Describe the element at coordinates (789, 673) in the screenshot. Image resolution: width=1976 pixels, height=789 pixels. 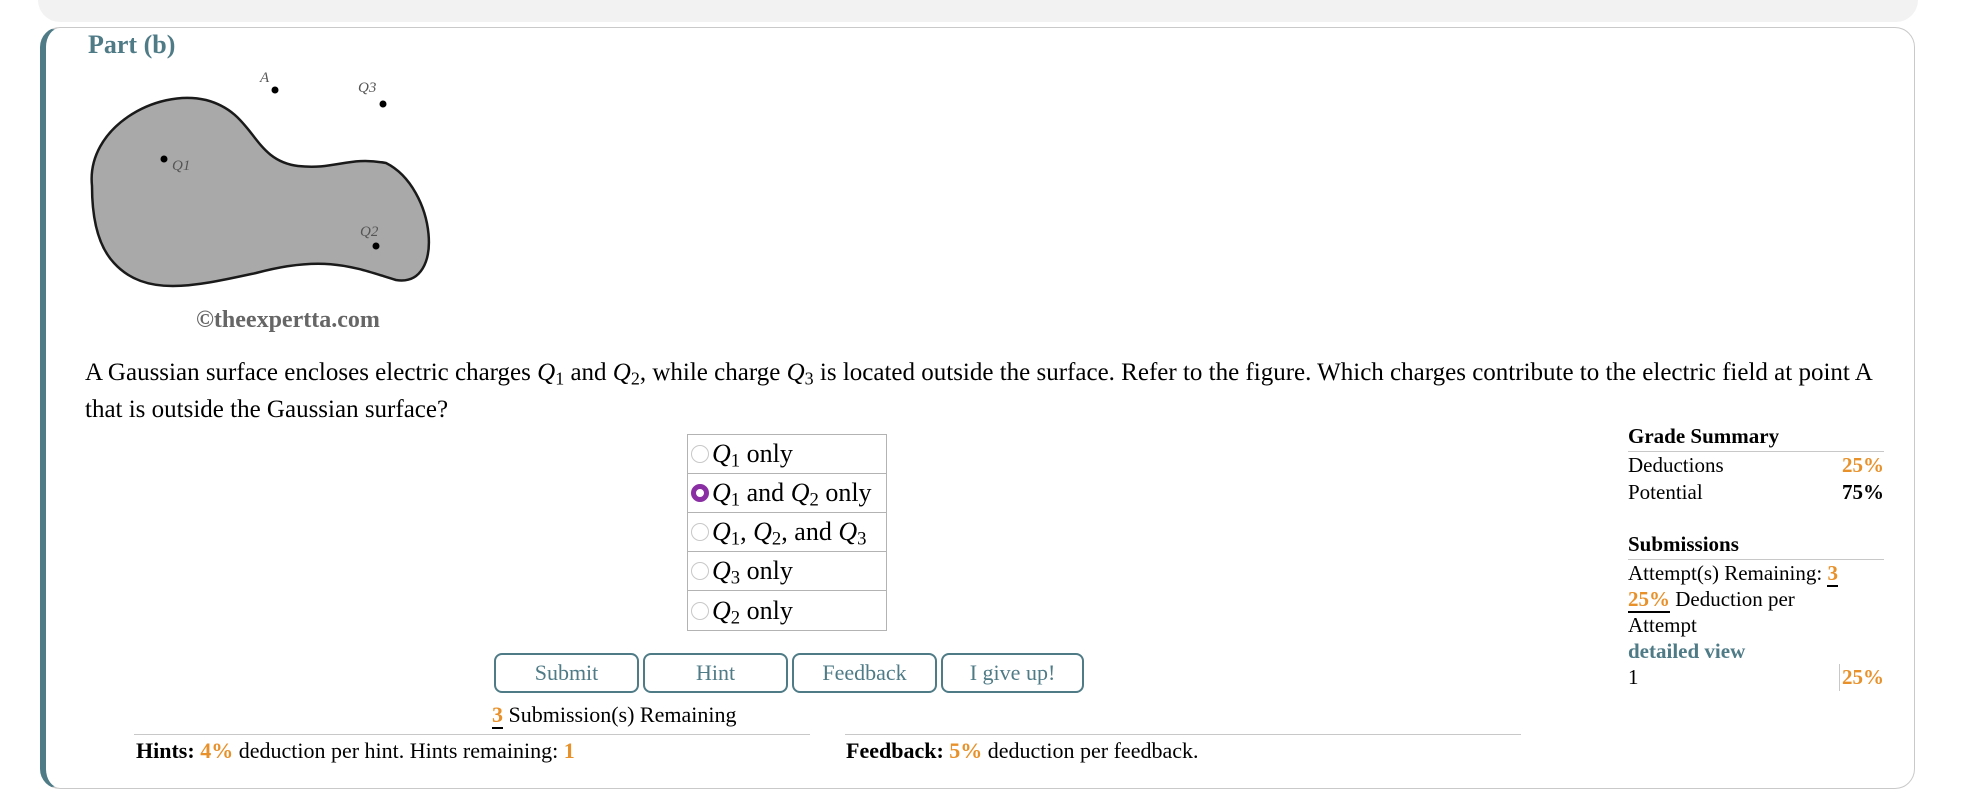
I see `action-buttons: Submit Hint Feedback I give up!` at that location.